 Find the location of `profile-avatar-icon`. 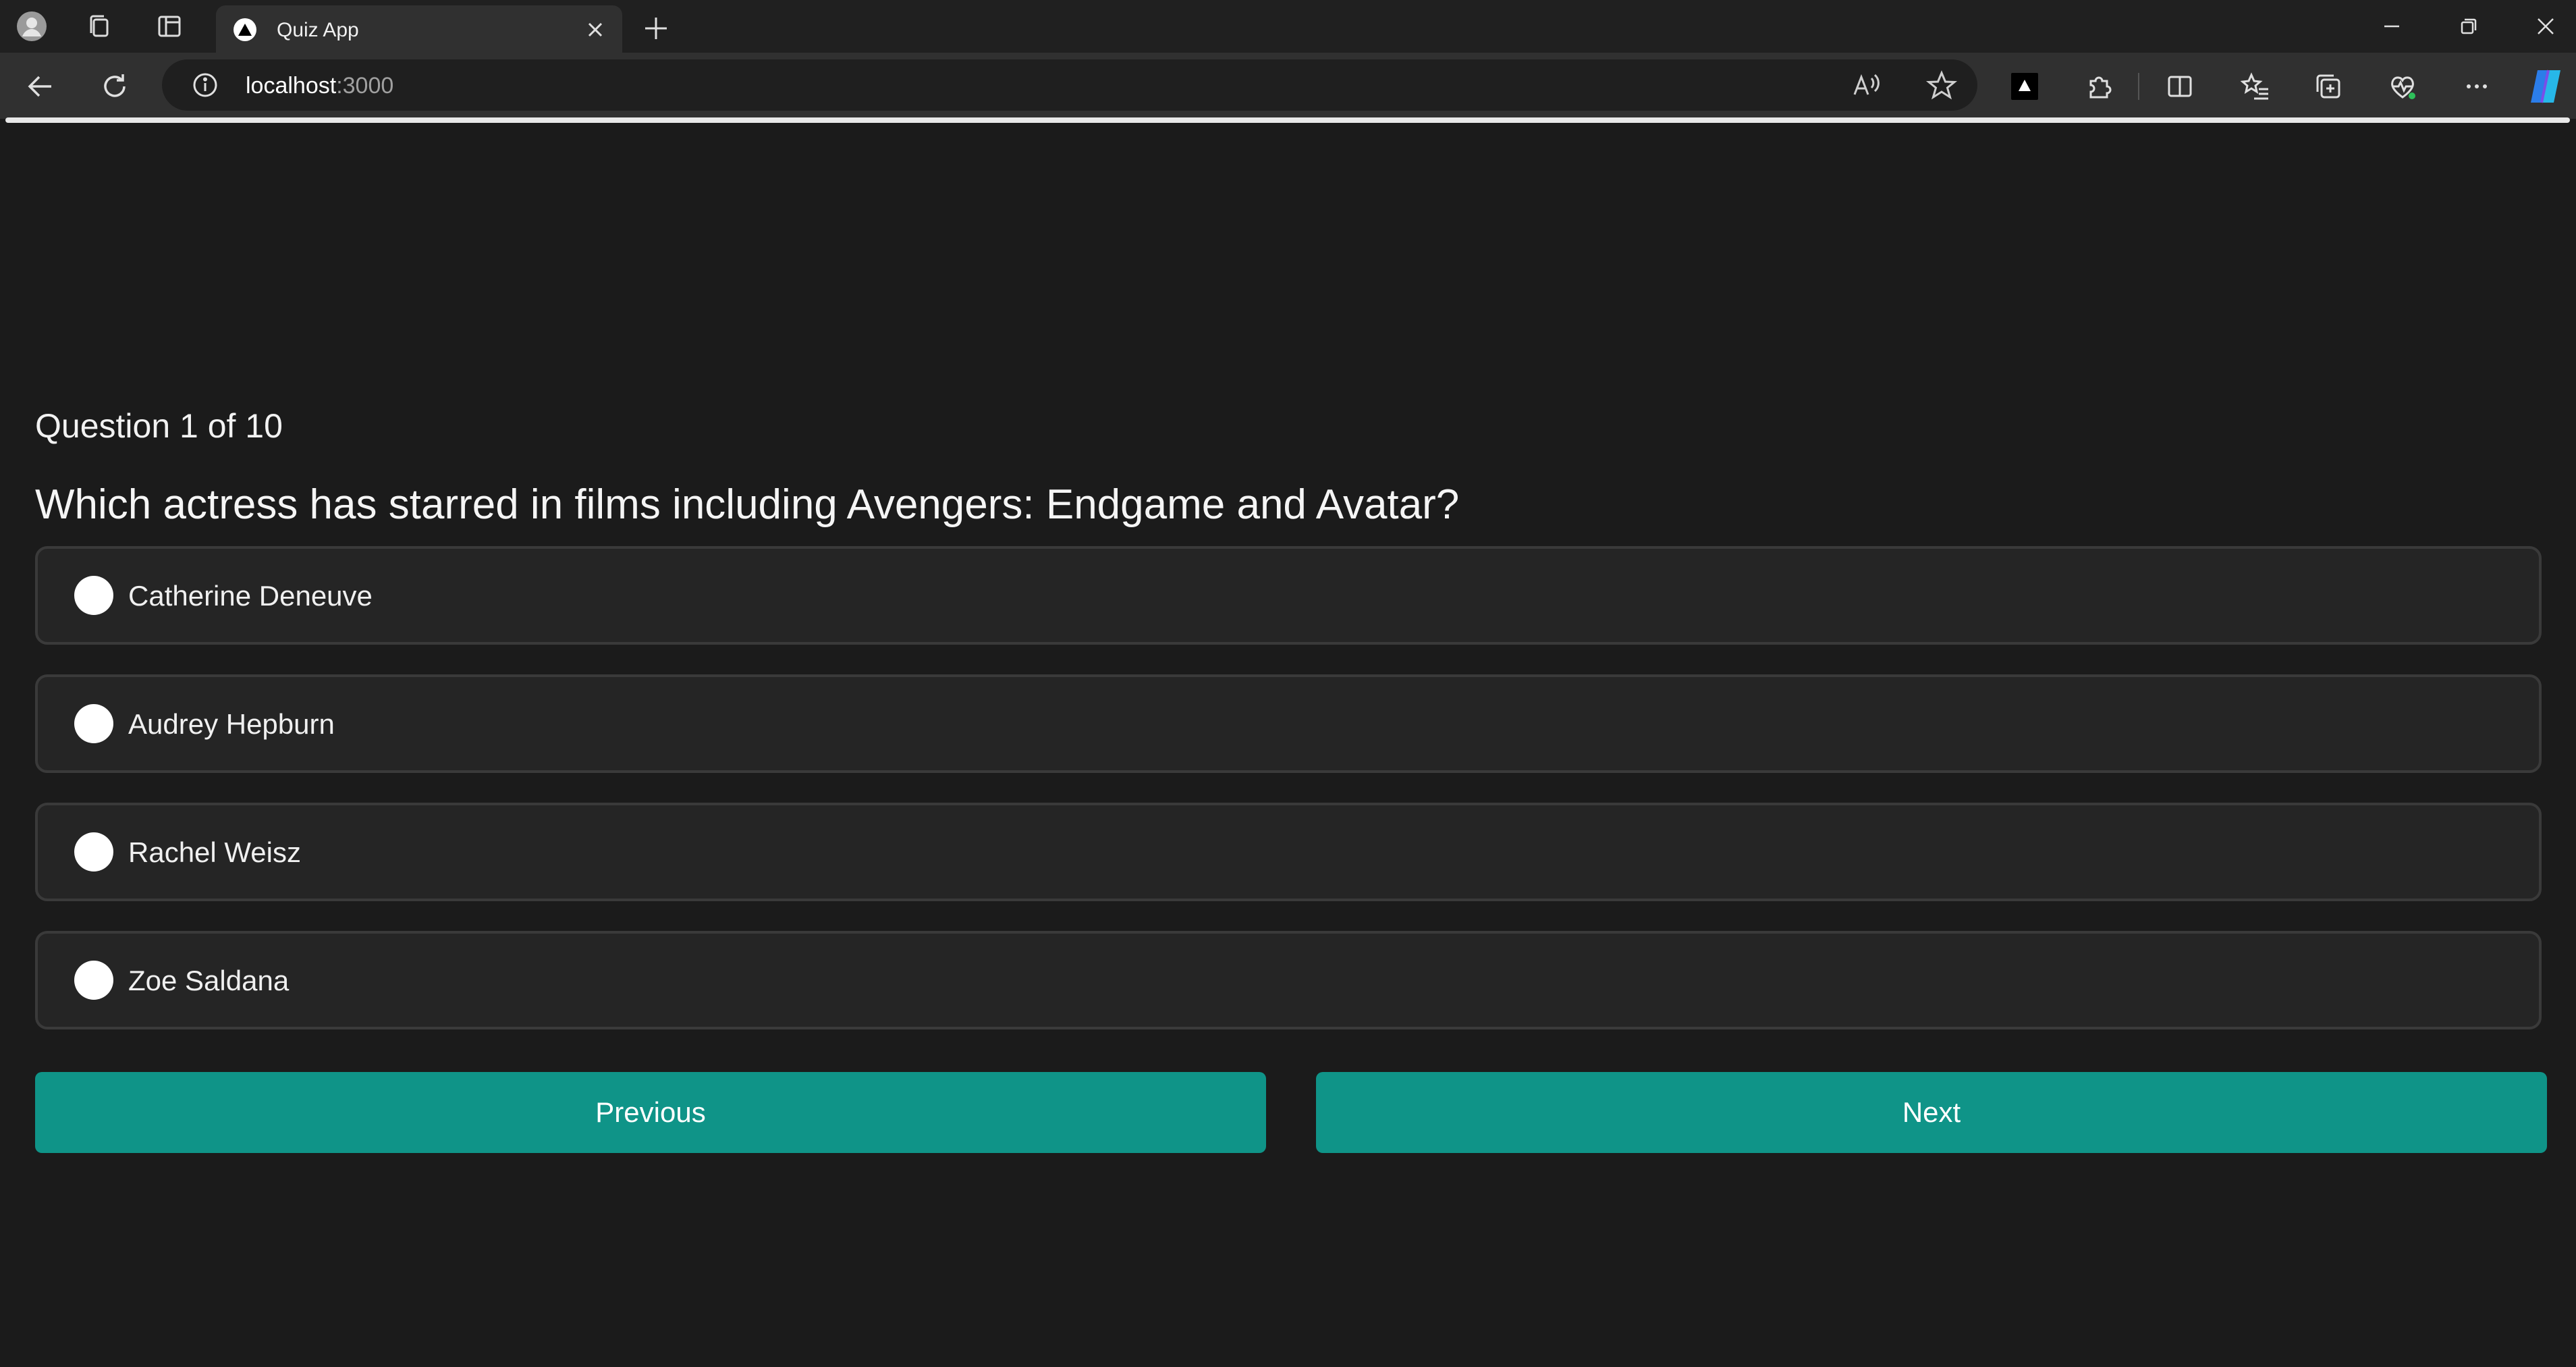

profile-avatar-icon is located at coordinates (32, 26).